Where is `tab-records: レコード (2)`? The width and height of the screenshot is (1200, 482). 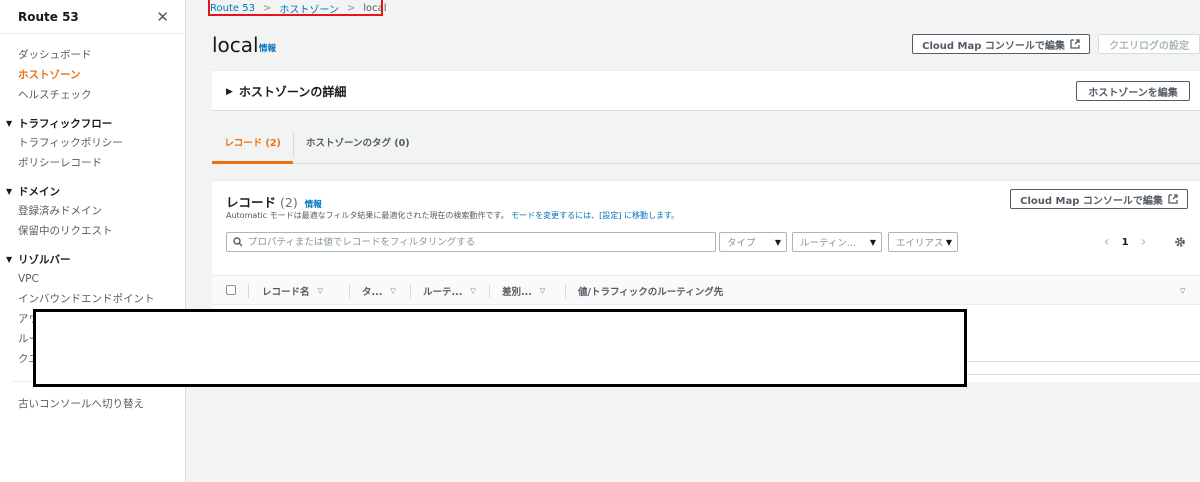
tab-records: レコード (2) is located at coordinates (252, 146).